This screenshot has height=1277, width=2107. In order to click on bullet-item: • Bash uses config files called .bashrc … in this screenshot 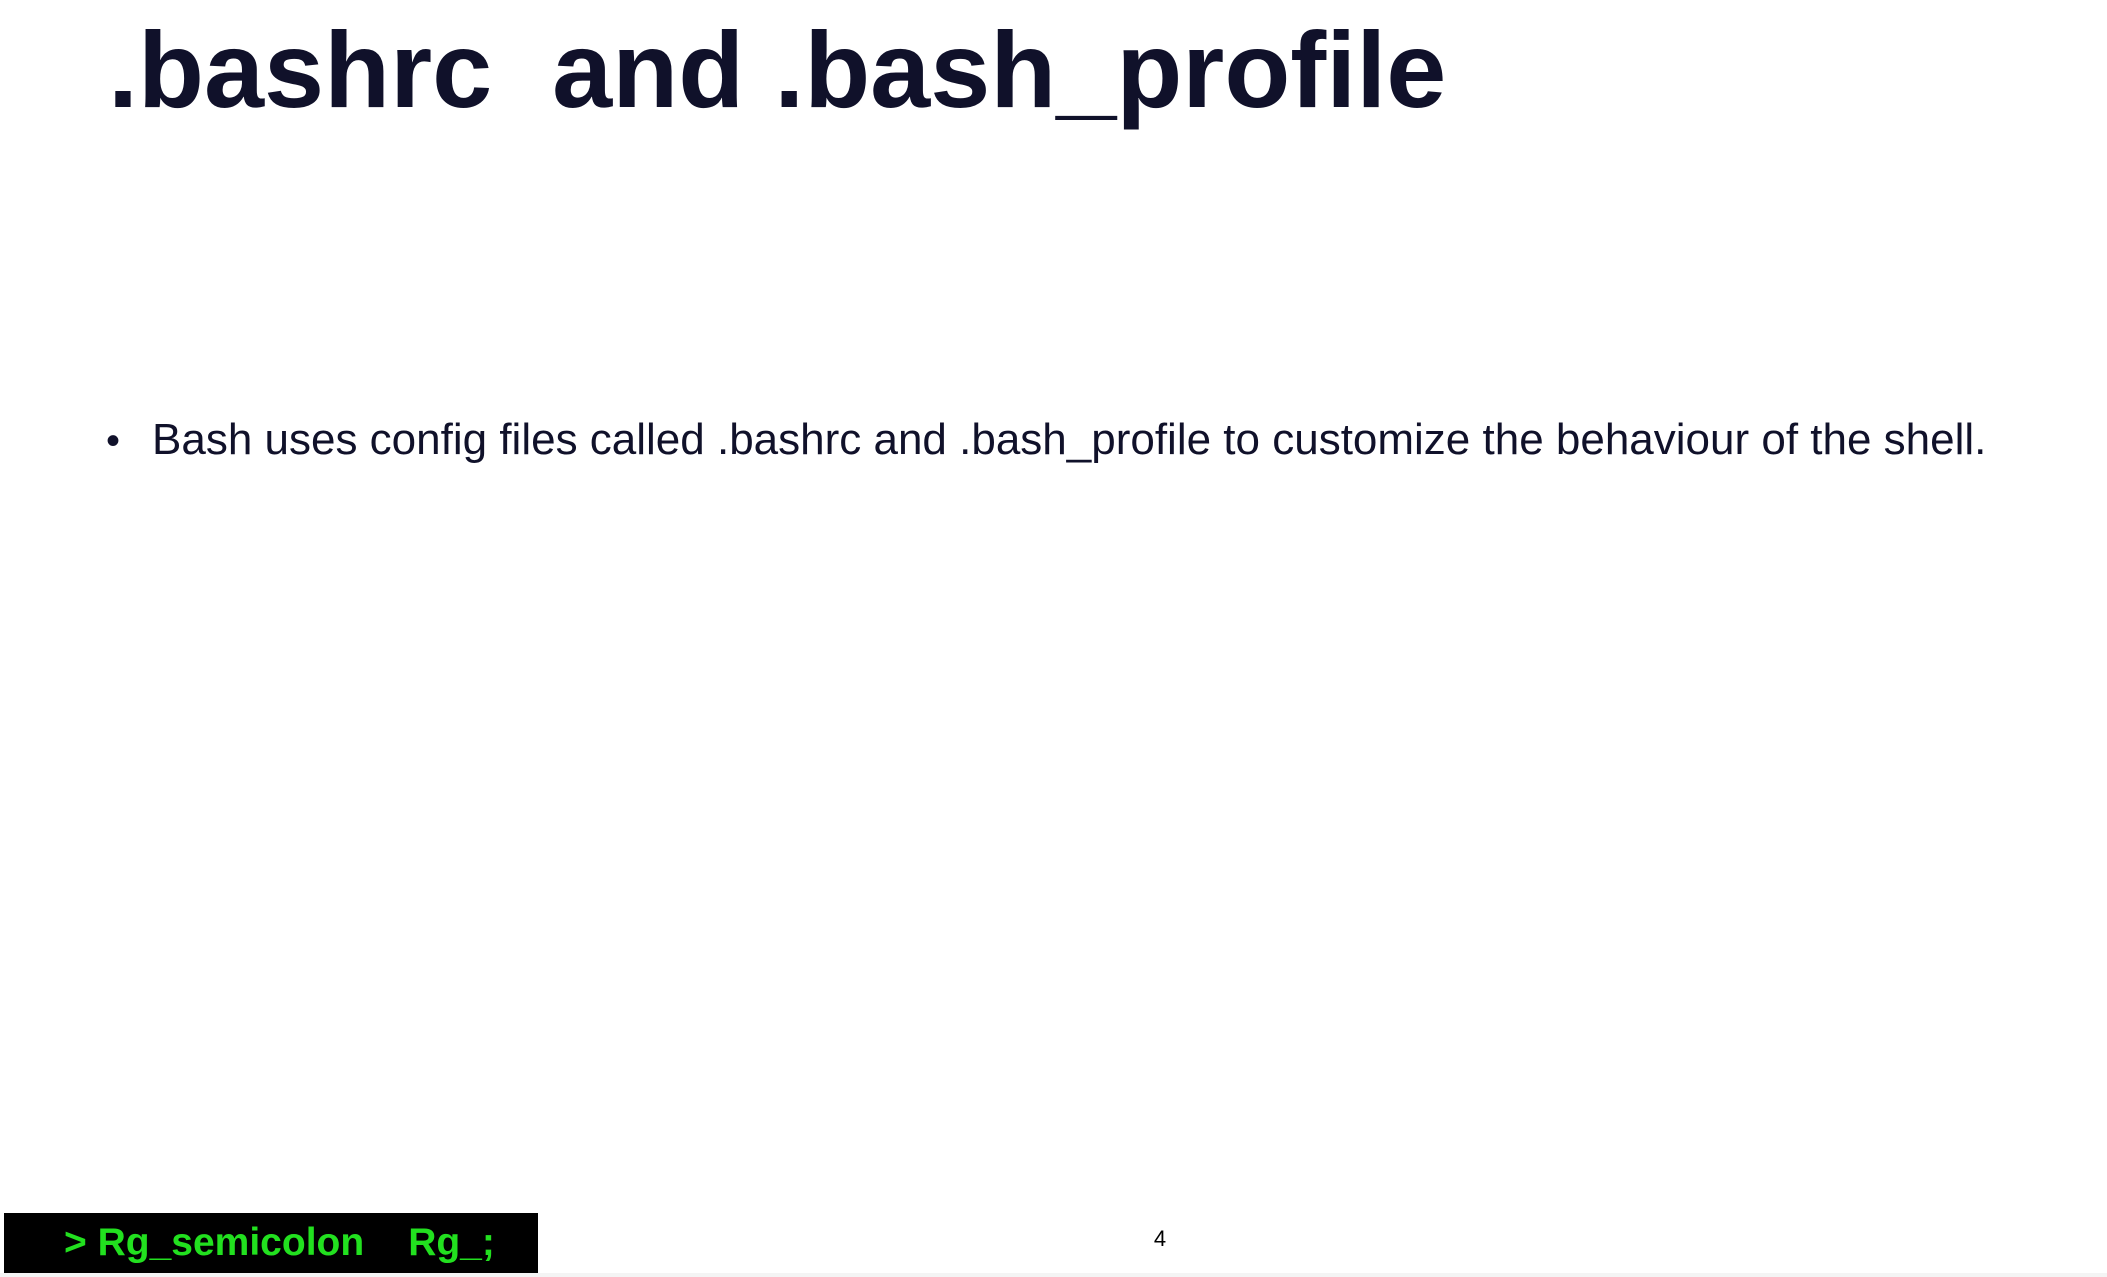, I will do `click(1046, 440)`.